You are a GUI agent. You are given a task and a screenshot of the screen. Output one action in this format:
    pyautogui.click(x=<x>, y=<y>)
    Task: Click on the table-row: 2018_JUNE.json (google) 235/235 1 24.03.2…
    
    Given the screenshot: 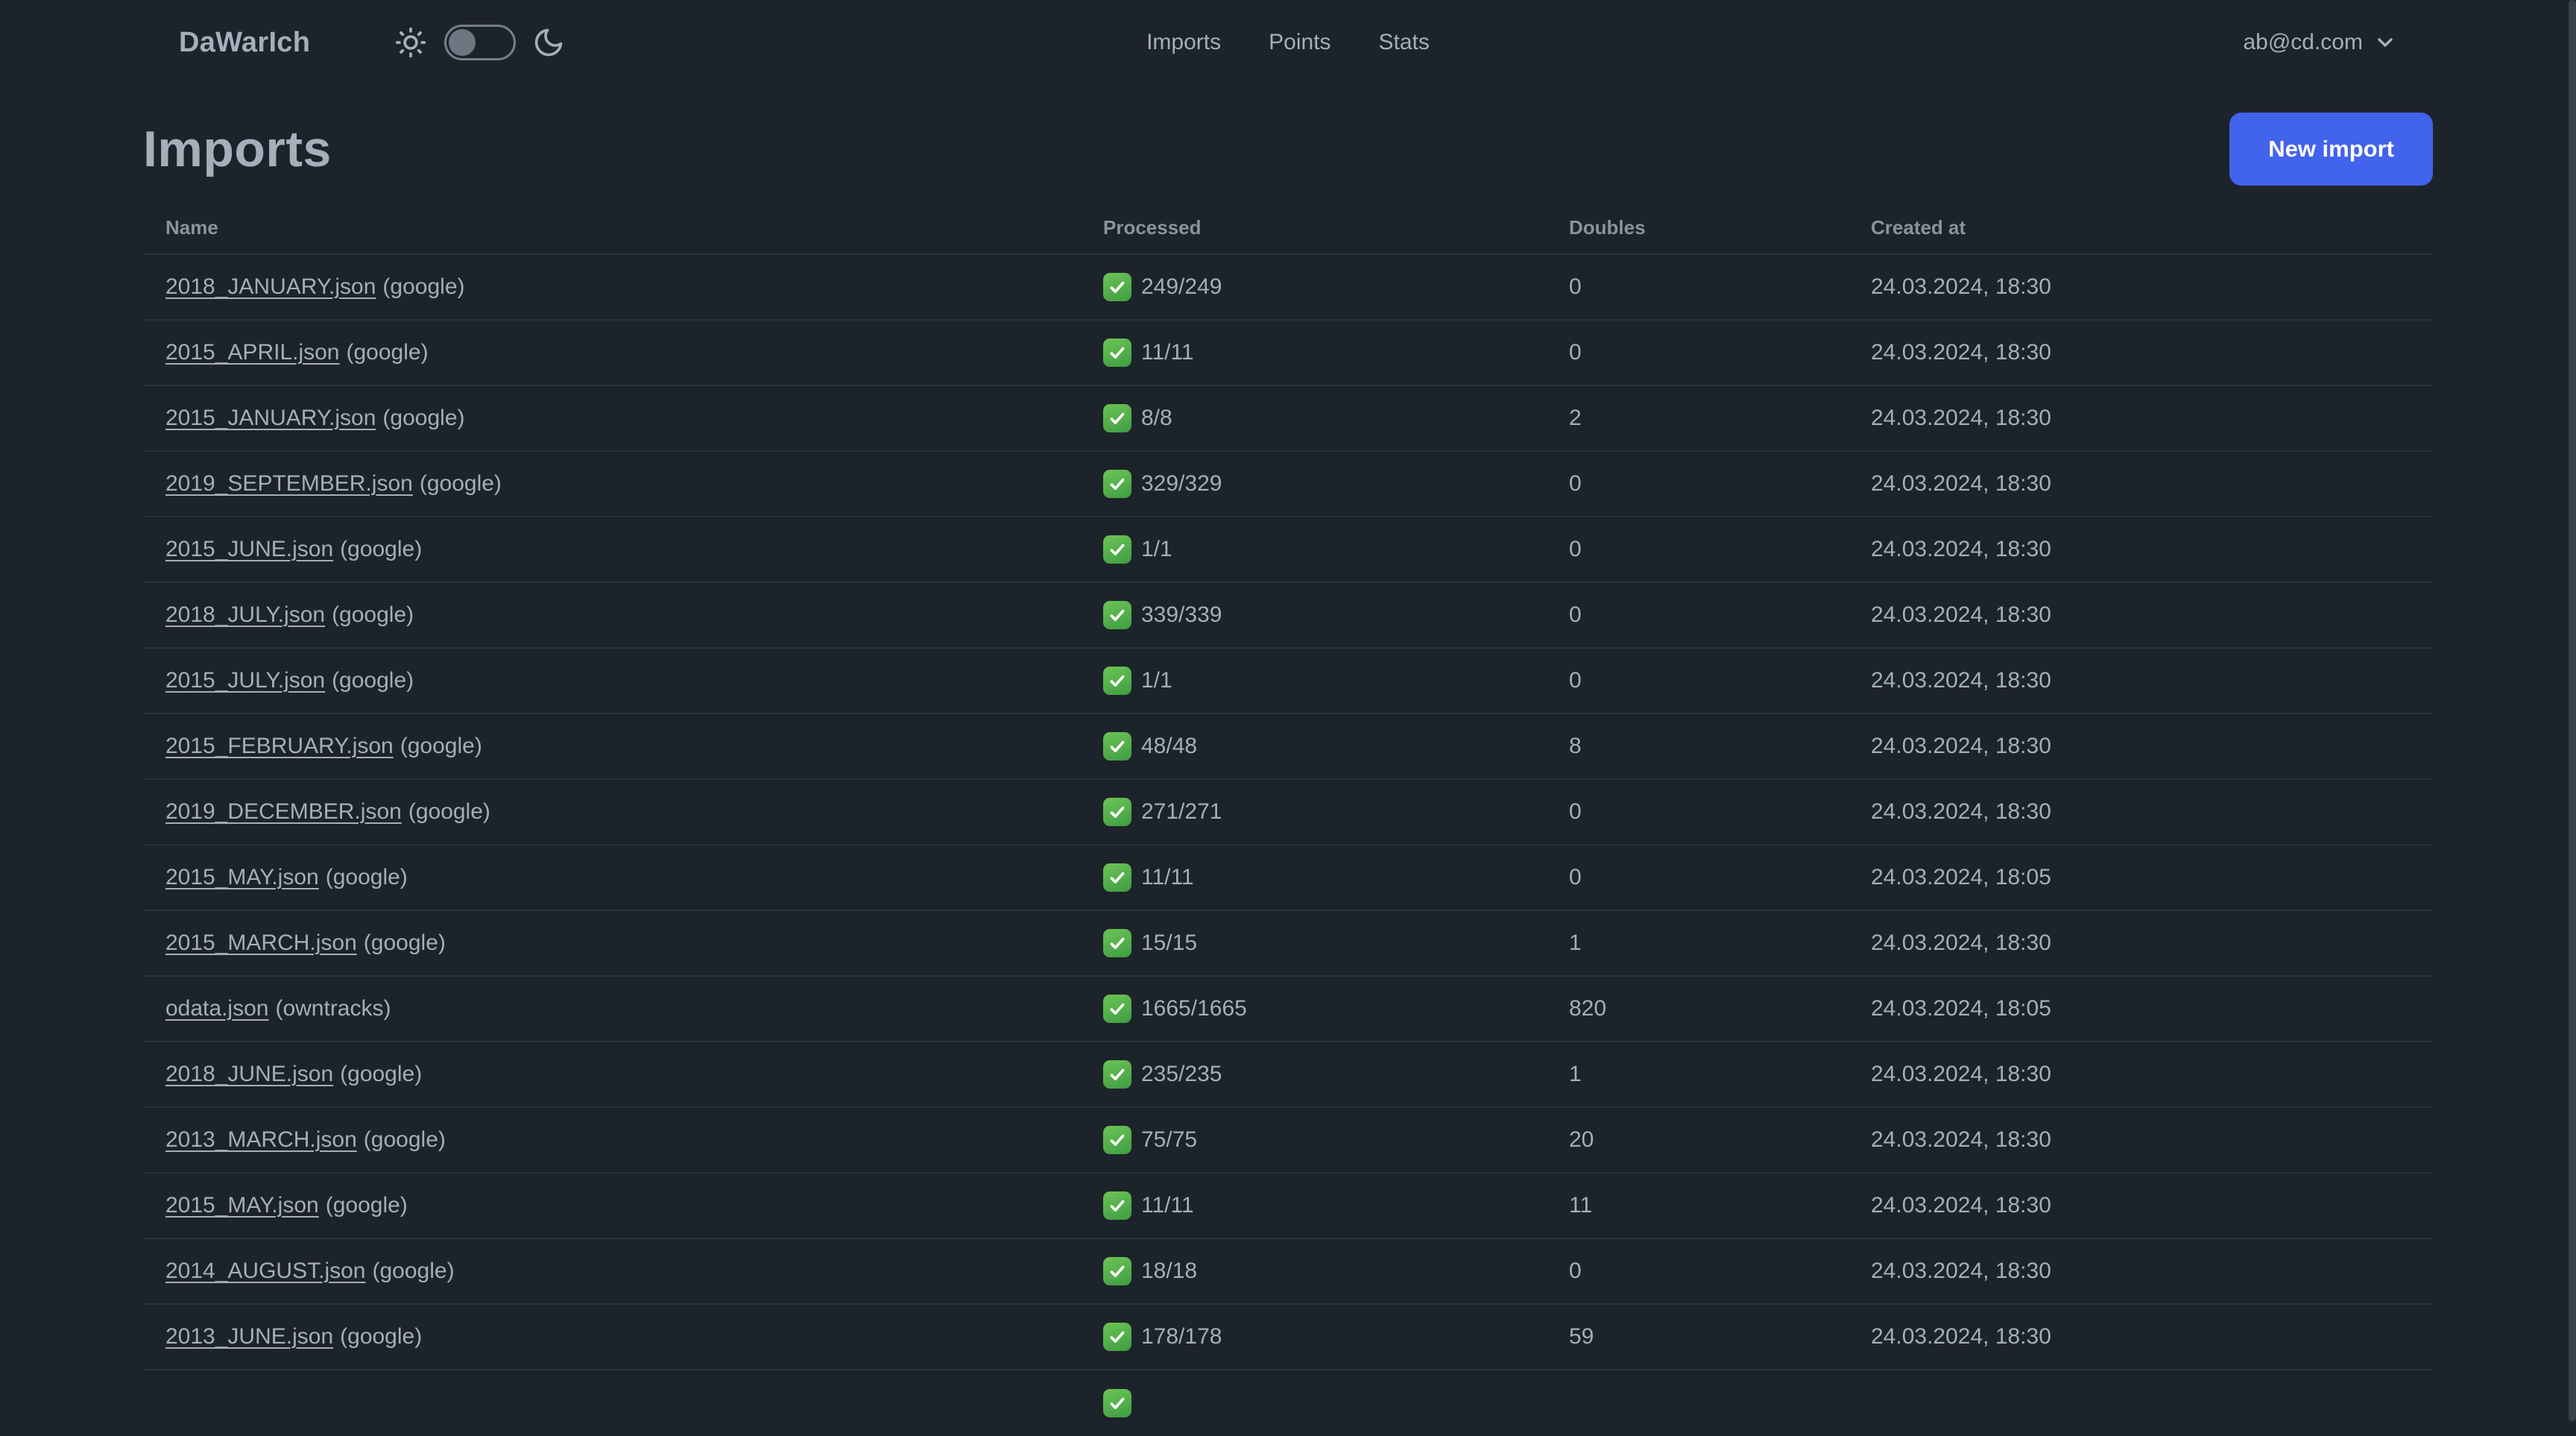 What is the action you would take?
    pyautogui.click(x=1288, y=1075)
    